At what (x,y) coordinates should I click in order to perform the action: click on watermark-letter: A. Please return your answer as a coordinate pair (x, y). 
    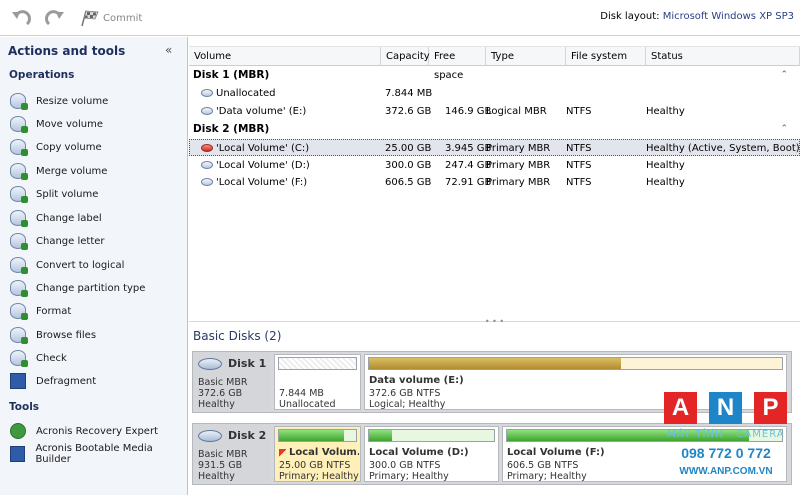
    Looking at the image, I should click on (680, 408).